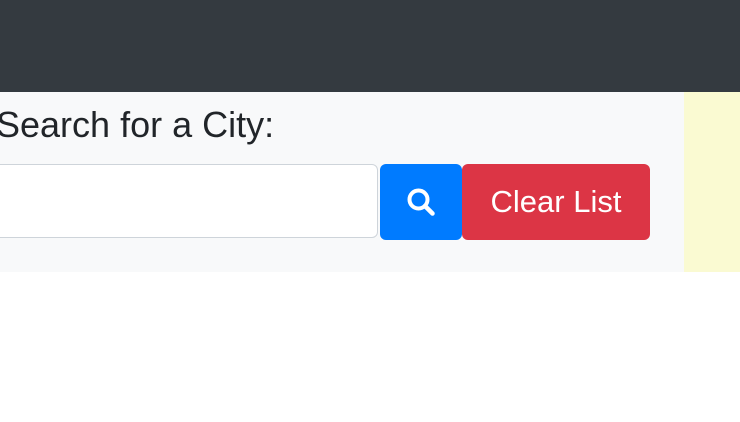 The width and height of the screenshot is (740, 422). Describe the element at coordinates (189, 201) in the screenshot. I see `city-search-input` at that location.